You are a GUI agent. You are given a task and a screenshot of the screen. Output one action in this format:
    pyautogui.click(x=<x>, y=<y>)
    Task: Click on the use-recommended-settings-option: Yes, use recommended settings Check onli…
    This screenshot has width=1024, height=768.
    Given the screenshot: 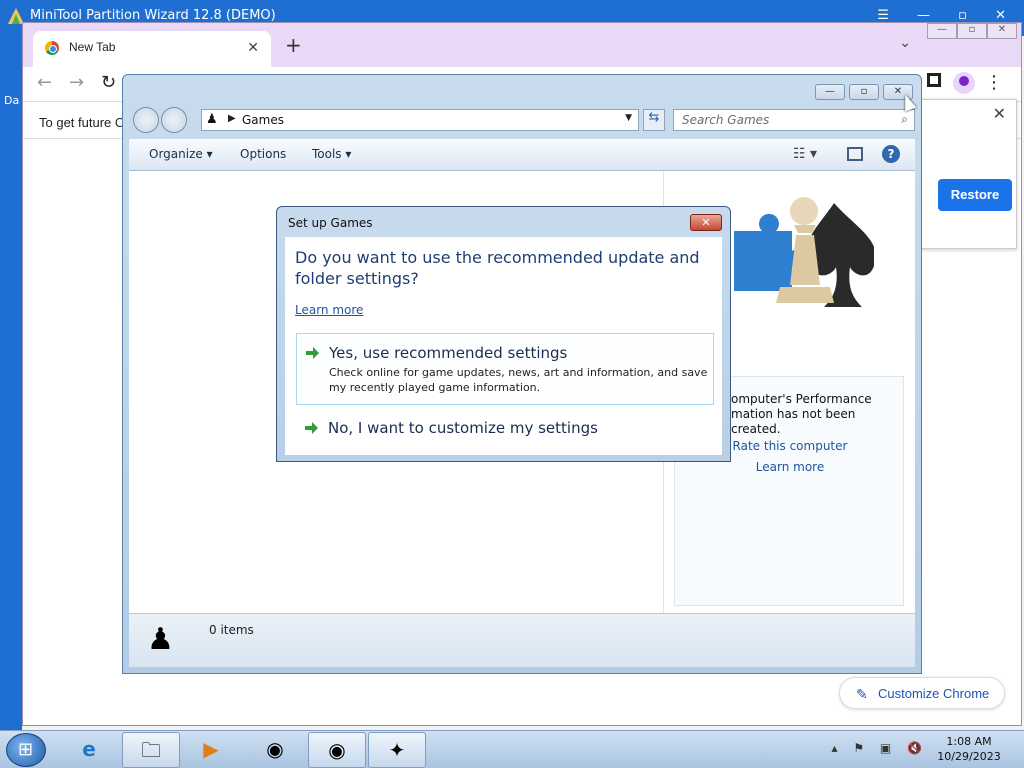 What is the action you would take?
    pyautogui.click(x=505, y=369)
    